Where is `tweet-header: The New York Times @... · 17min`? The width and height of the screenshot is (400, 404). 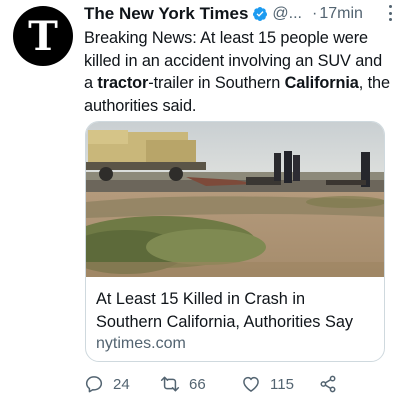
tweet-header: The New York Times @... · 17min is located at coordinates (237, 14).